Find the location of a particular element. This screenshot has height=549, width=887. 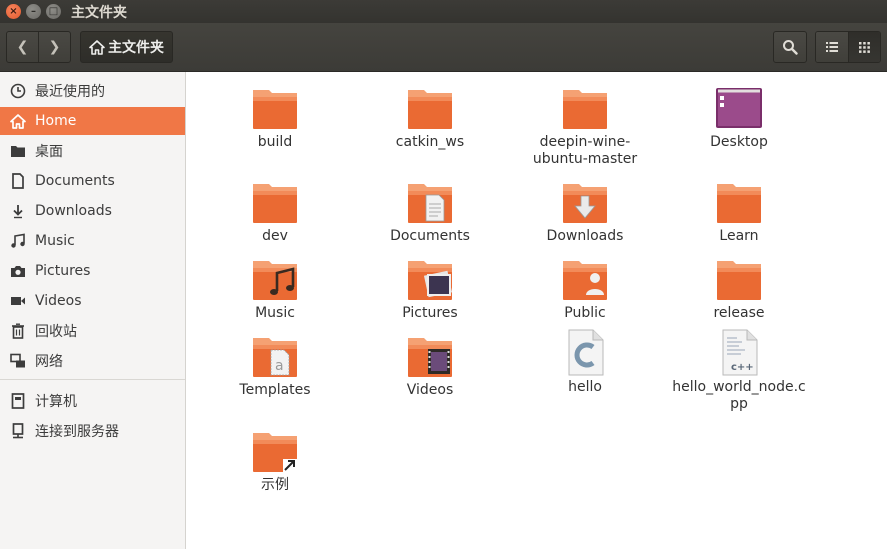

file-item-desktop: Desktop is located at coordinates (739, 118).